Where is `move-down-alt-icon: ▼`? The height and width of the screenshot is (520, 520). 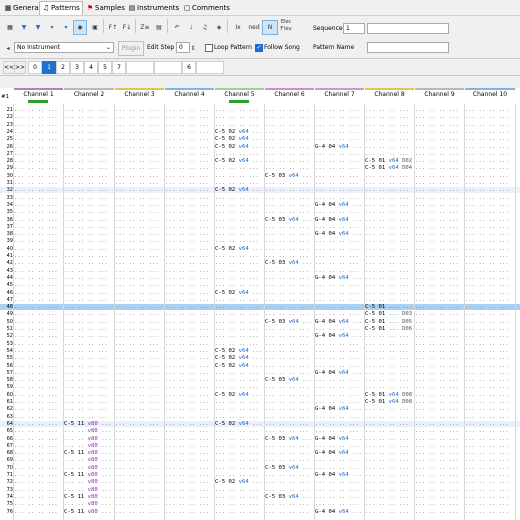
move-down-alt-icon: ▼ is located at coordinates (38, 27).